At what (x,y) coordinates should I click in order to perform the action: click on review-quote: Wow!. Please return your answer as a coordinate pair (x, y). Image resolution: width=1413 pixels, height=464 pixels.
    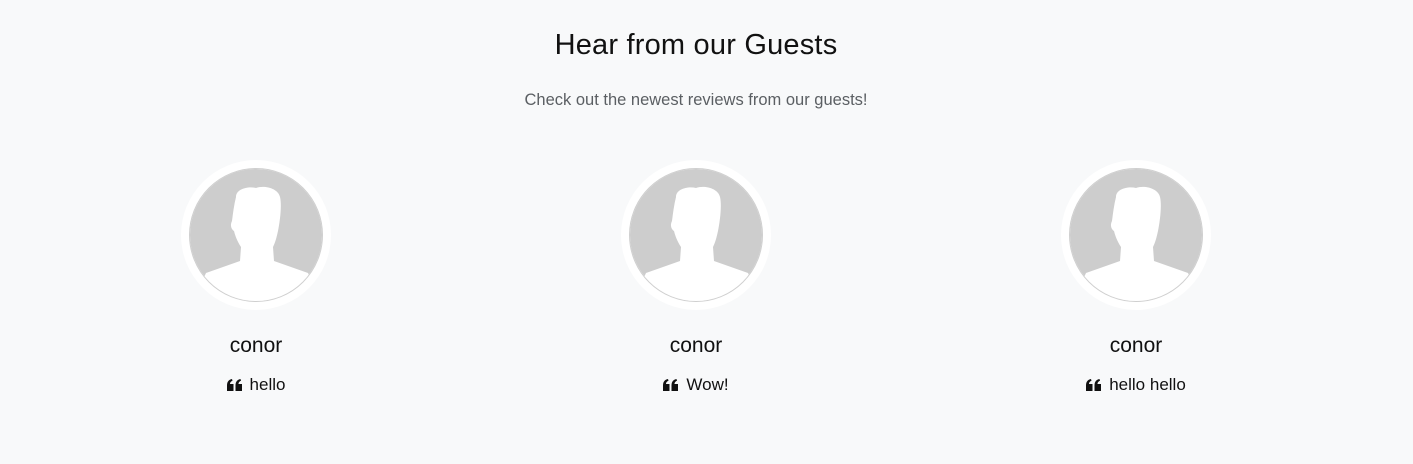
    Looking at the image, I should click on (696, 385).